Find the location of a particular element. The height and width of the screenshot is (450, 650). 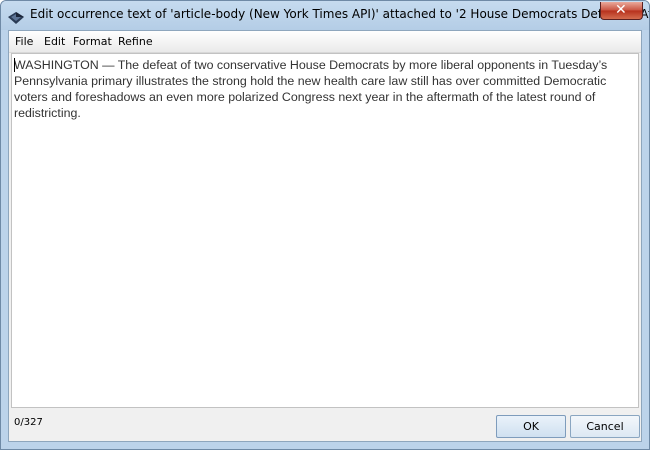

menu-edit: Edit is located at coordinates (54, 41).